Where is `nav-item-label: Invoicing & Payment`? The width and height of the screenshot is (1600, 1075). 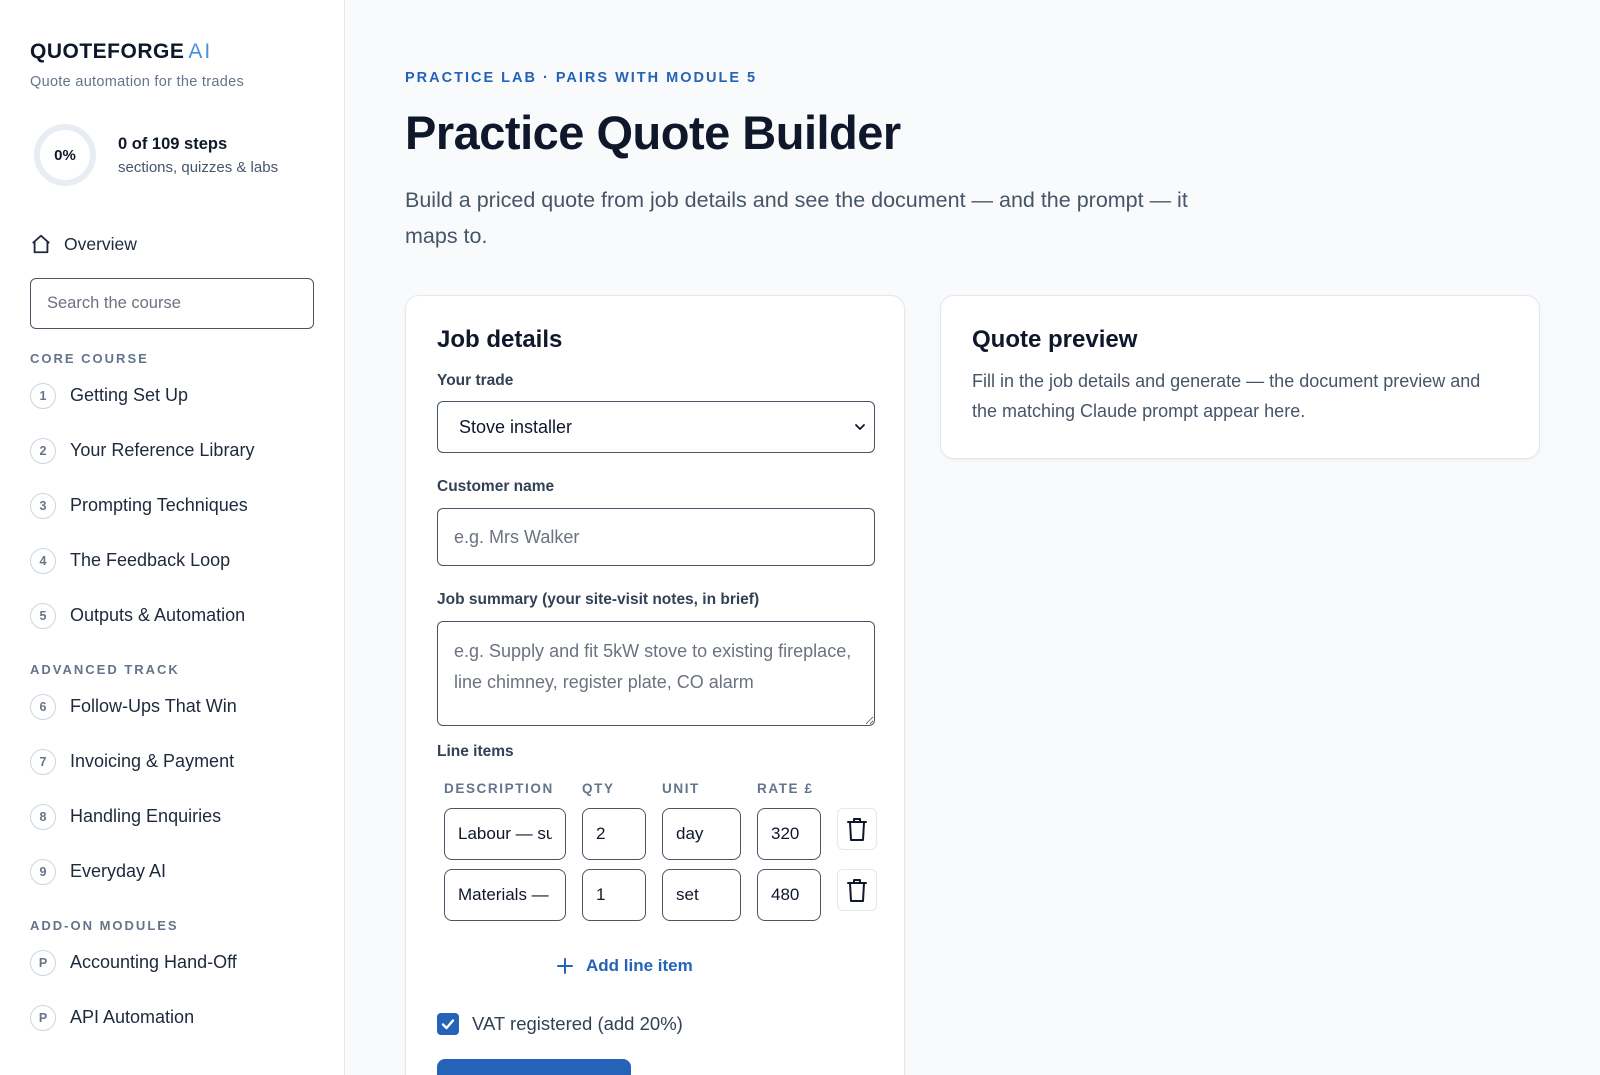
nav-item-label: Invoicing & Payment is located at coordinates (152, 761).